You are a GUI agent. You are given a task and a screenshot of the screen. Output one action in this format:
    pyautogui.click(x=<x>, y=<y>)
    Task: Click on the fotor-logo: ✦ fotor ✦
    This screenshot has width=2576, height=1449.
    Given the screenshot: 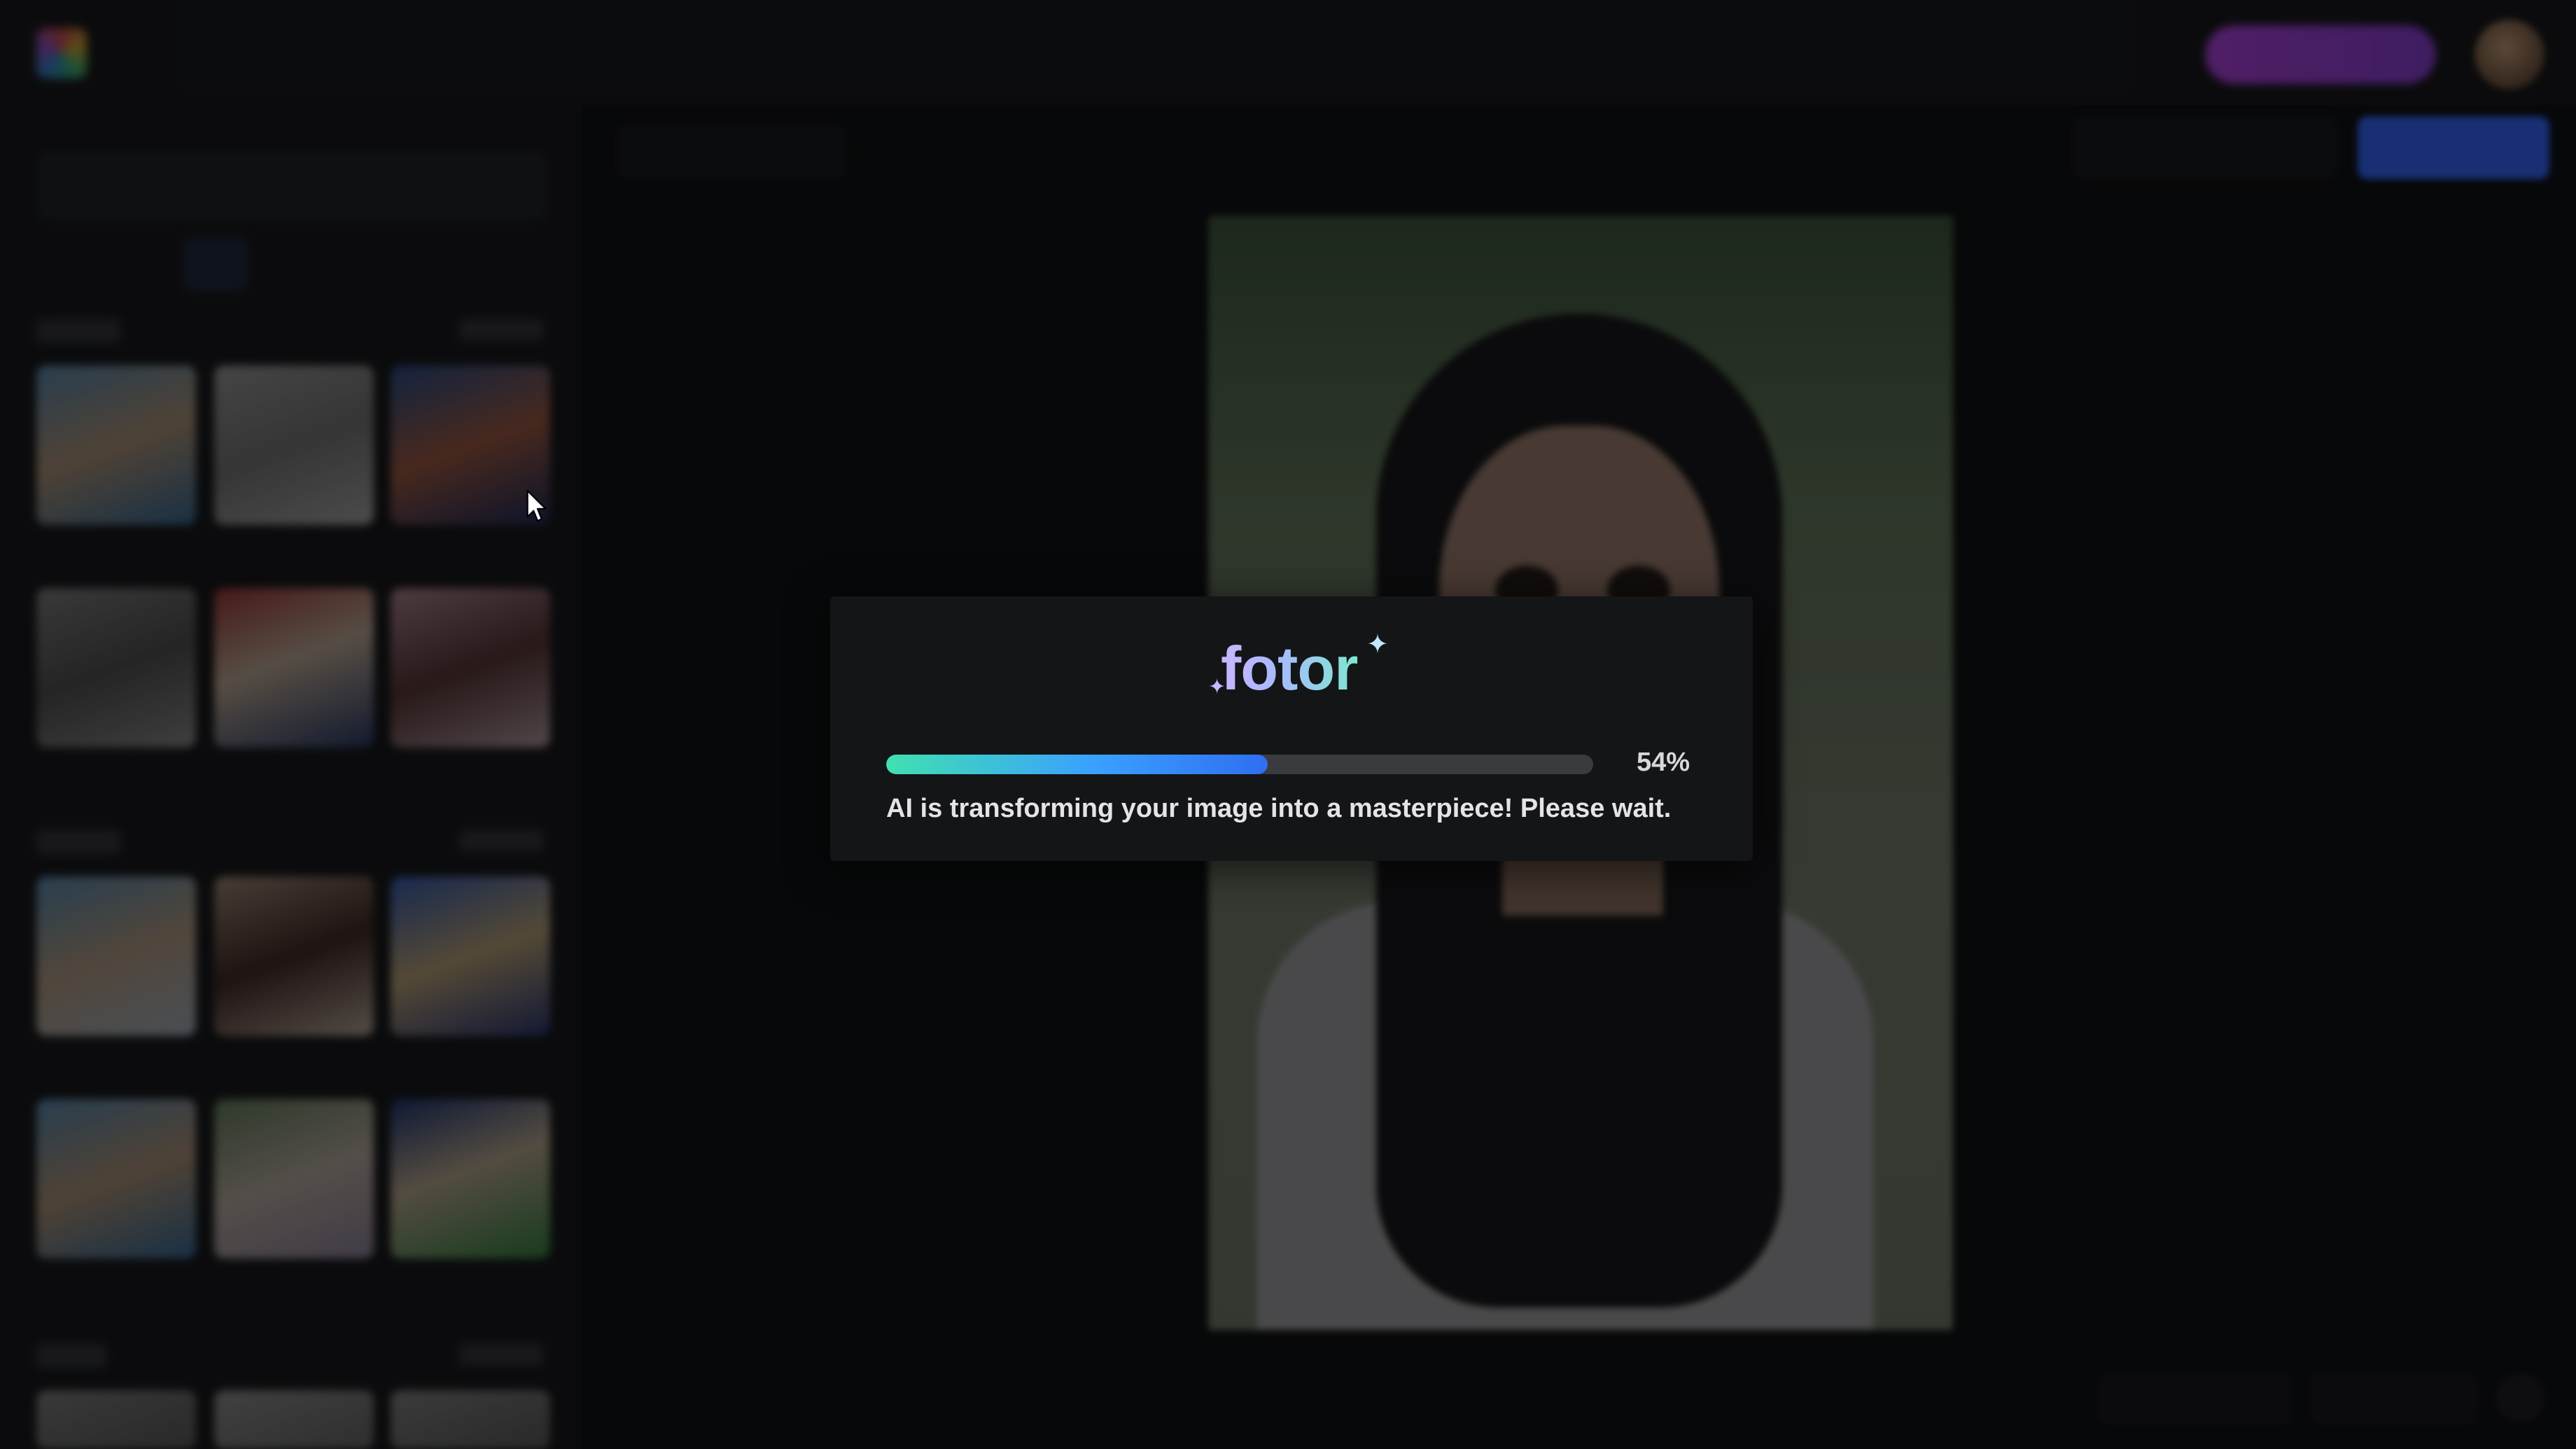 What is the action you would take?
    pyautogui.click(x=1298, y=668)
    